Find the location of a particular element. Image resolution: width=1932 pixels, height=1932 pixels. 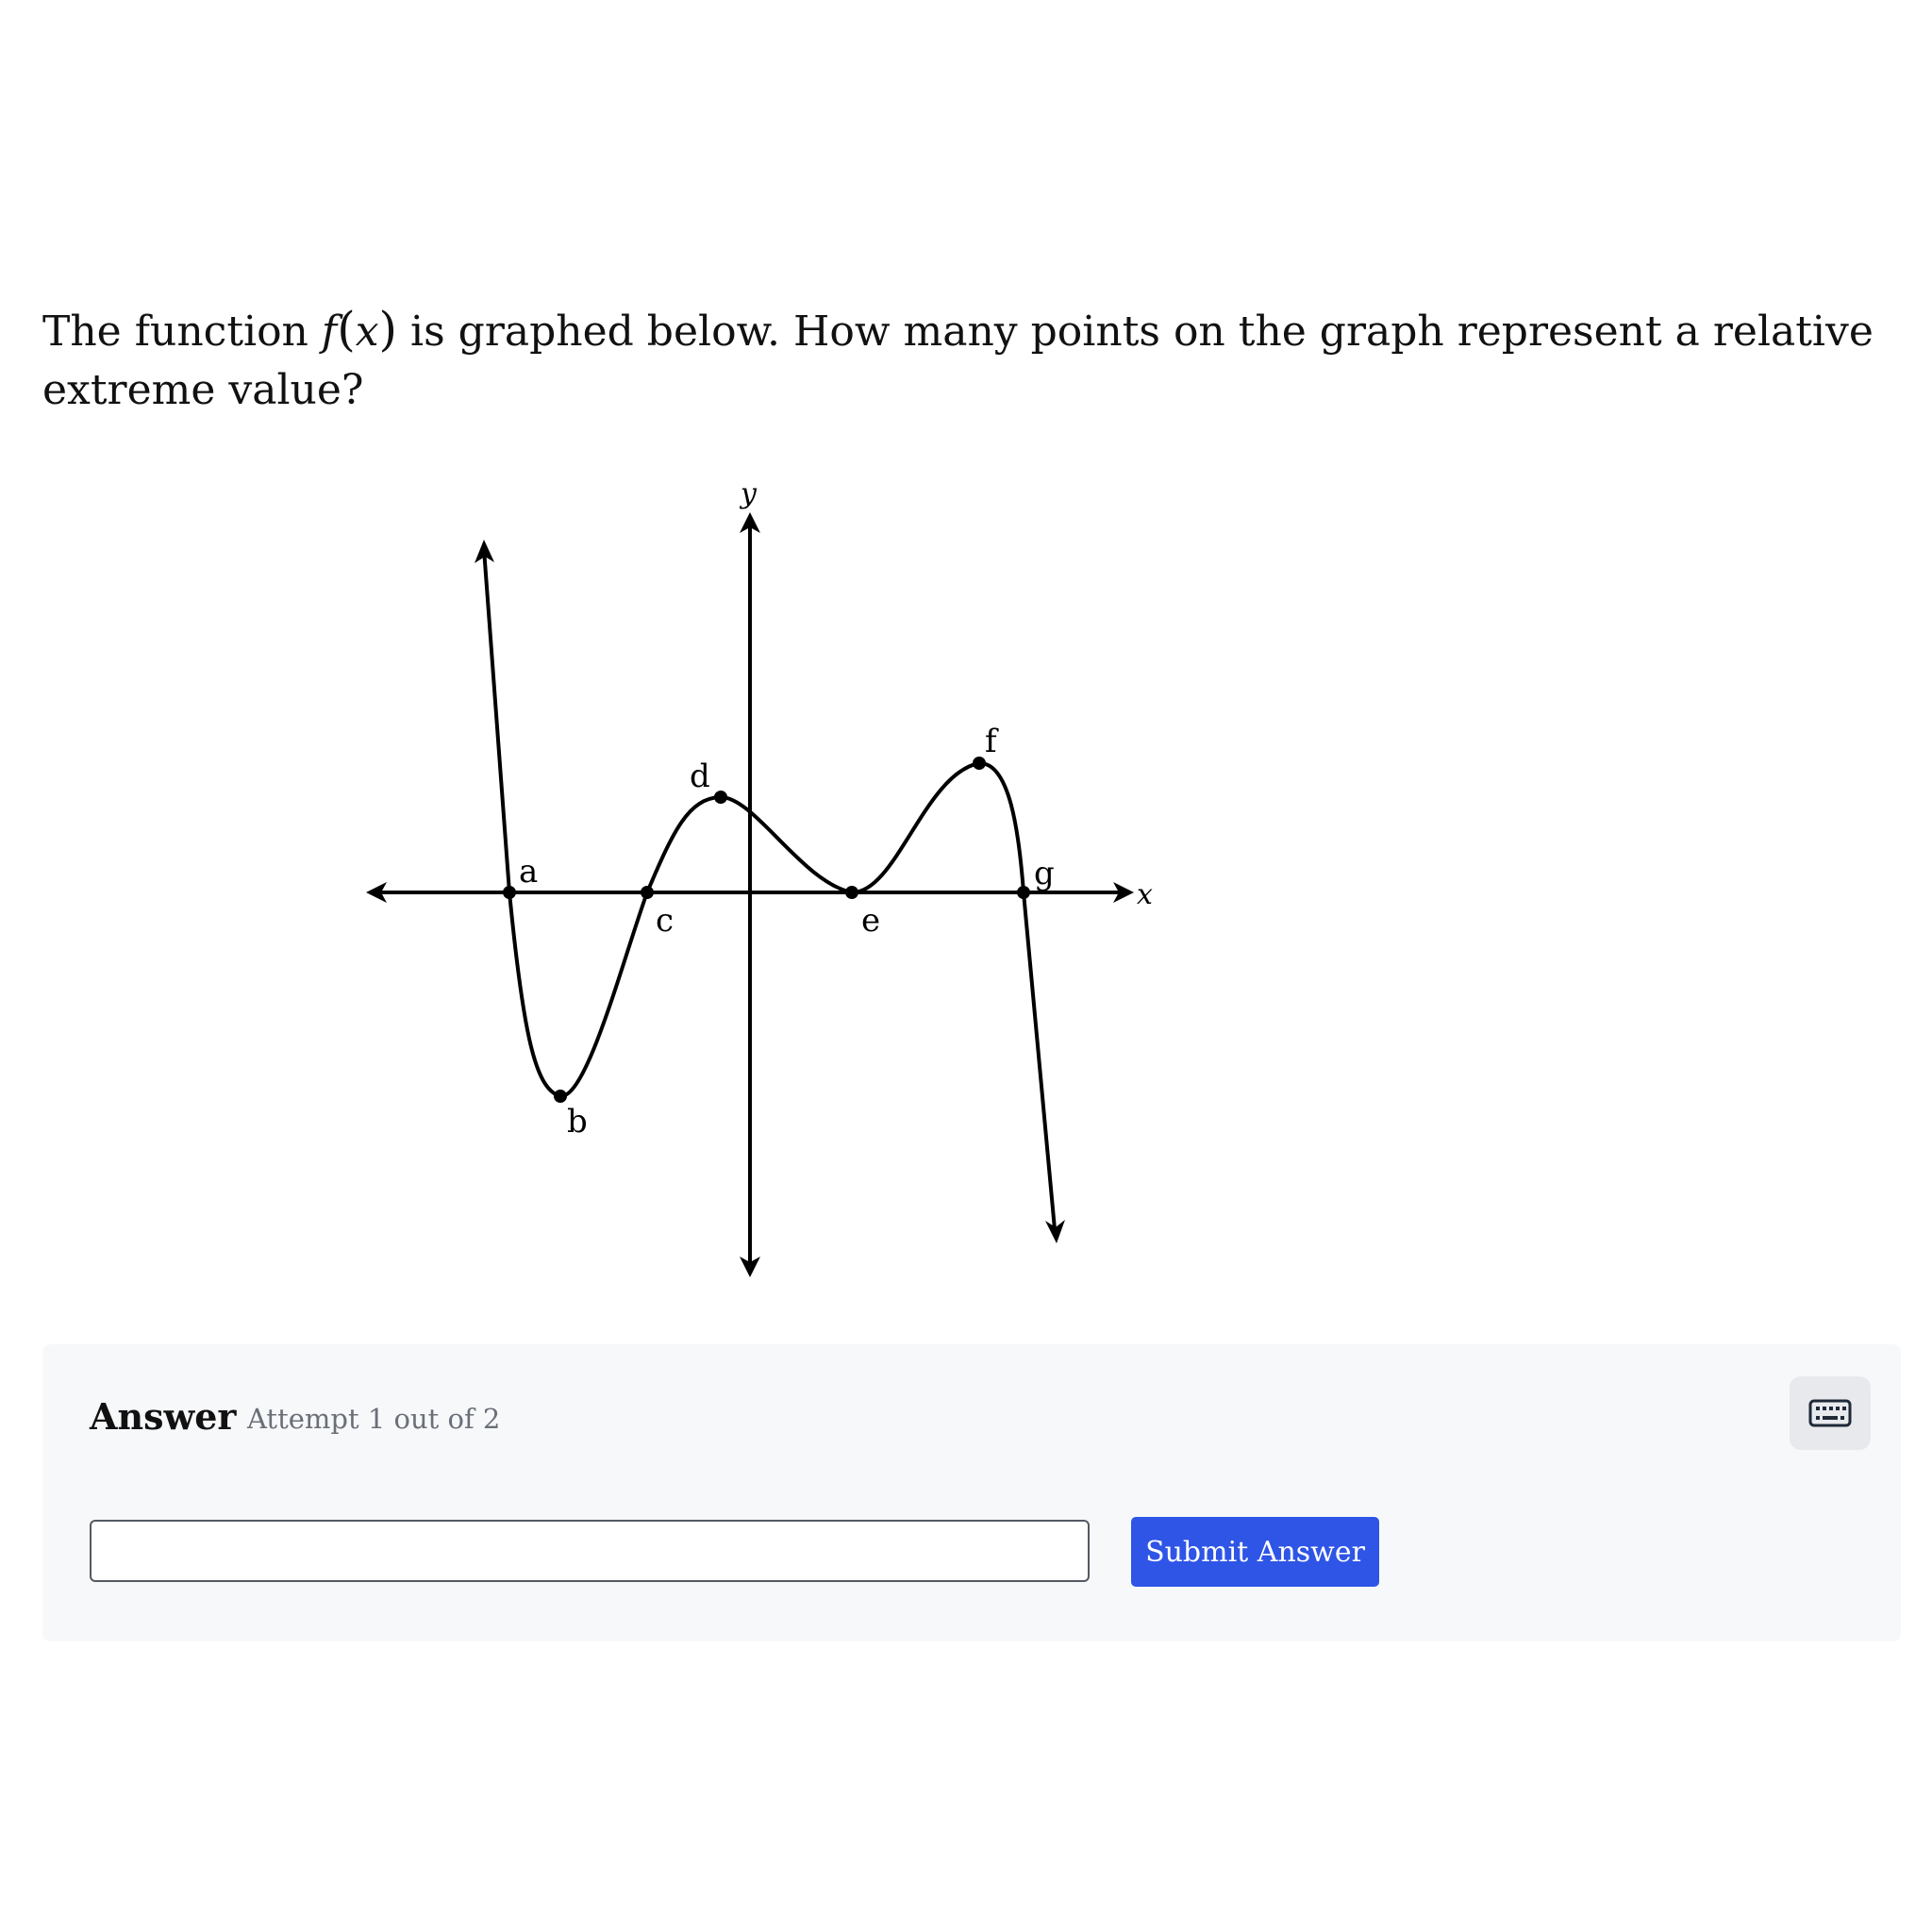

point-d is located at coordinates (720, 797).